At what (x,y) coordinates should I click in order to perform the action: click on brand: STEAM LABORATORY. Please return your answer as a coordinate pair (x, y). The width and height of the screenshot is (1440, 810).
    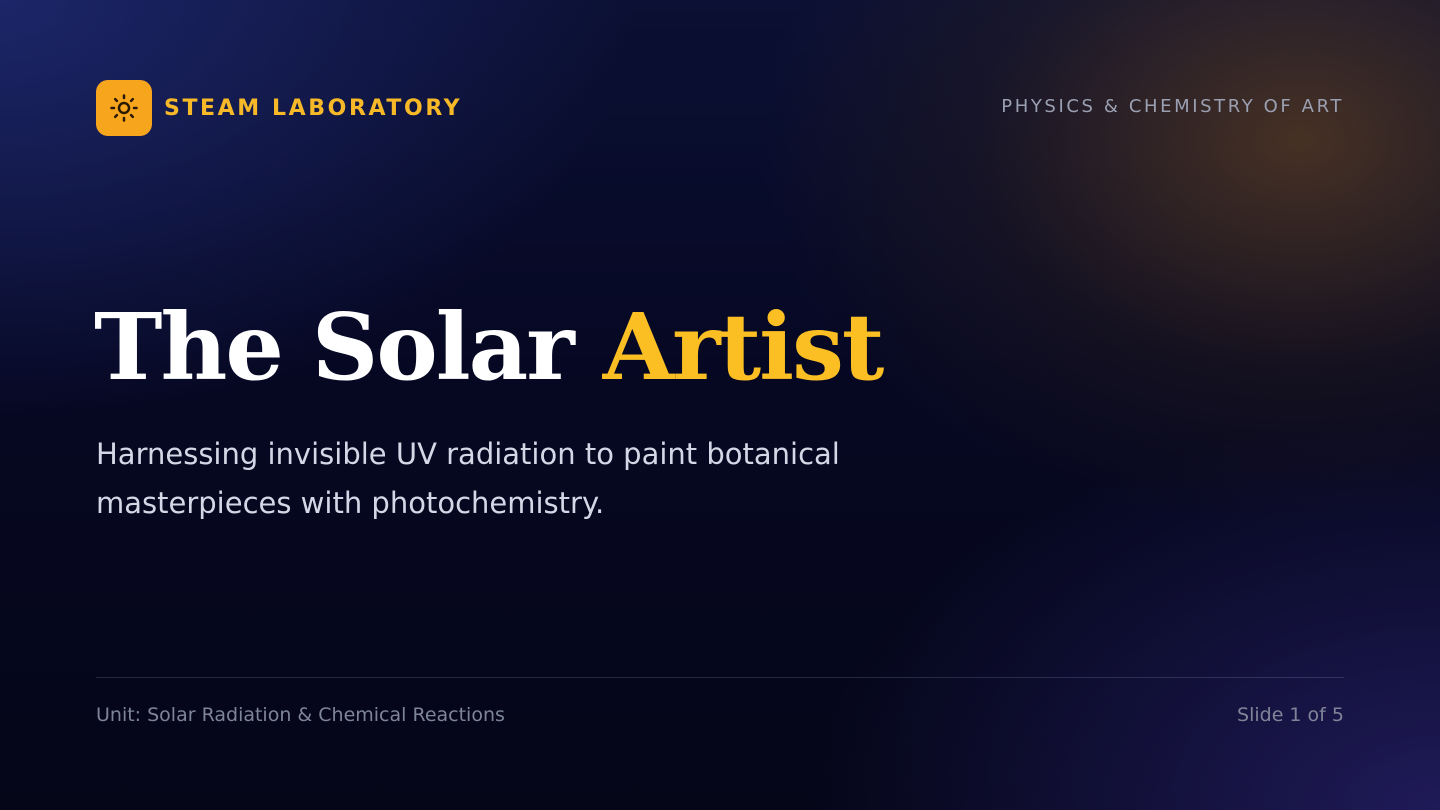
    Looking at the image, I should click on (279, 108).